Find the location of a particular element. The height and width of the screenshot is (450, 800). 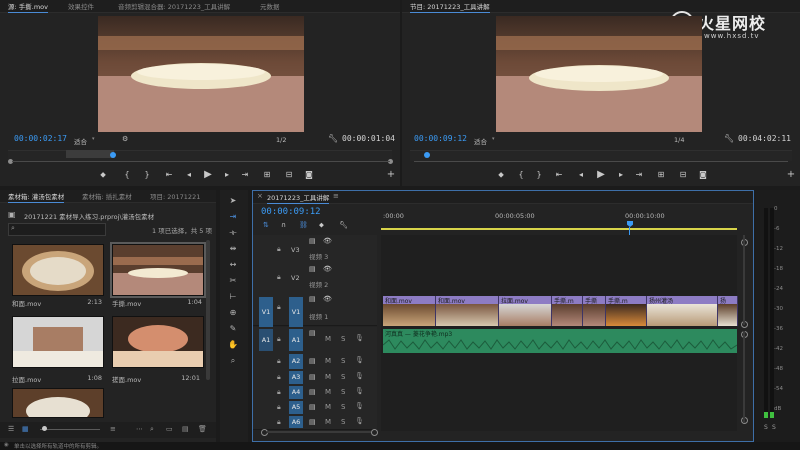

tab-bin-soup: 素材箱: 灌汤包素材 is located at coordinates (36, 197).